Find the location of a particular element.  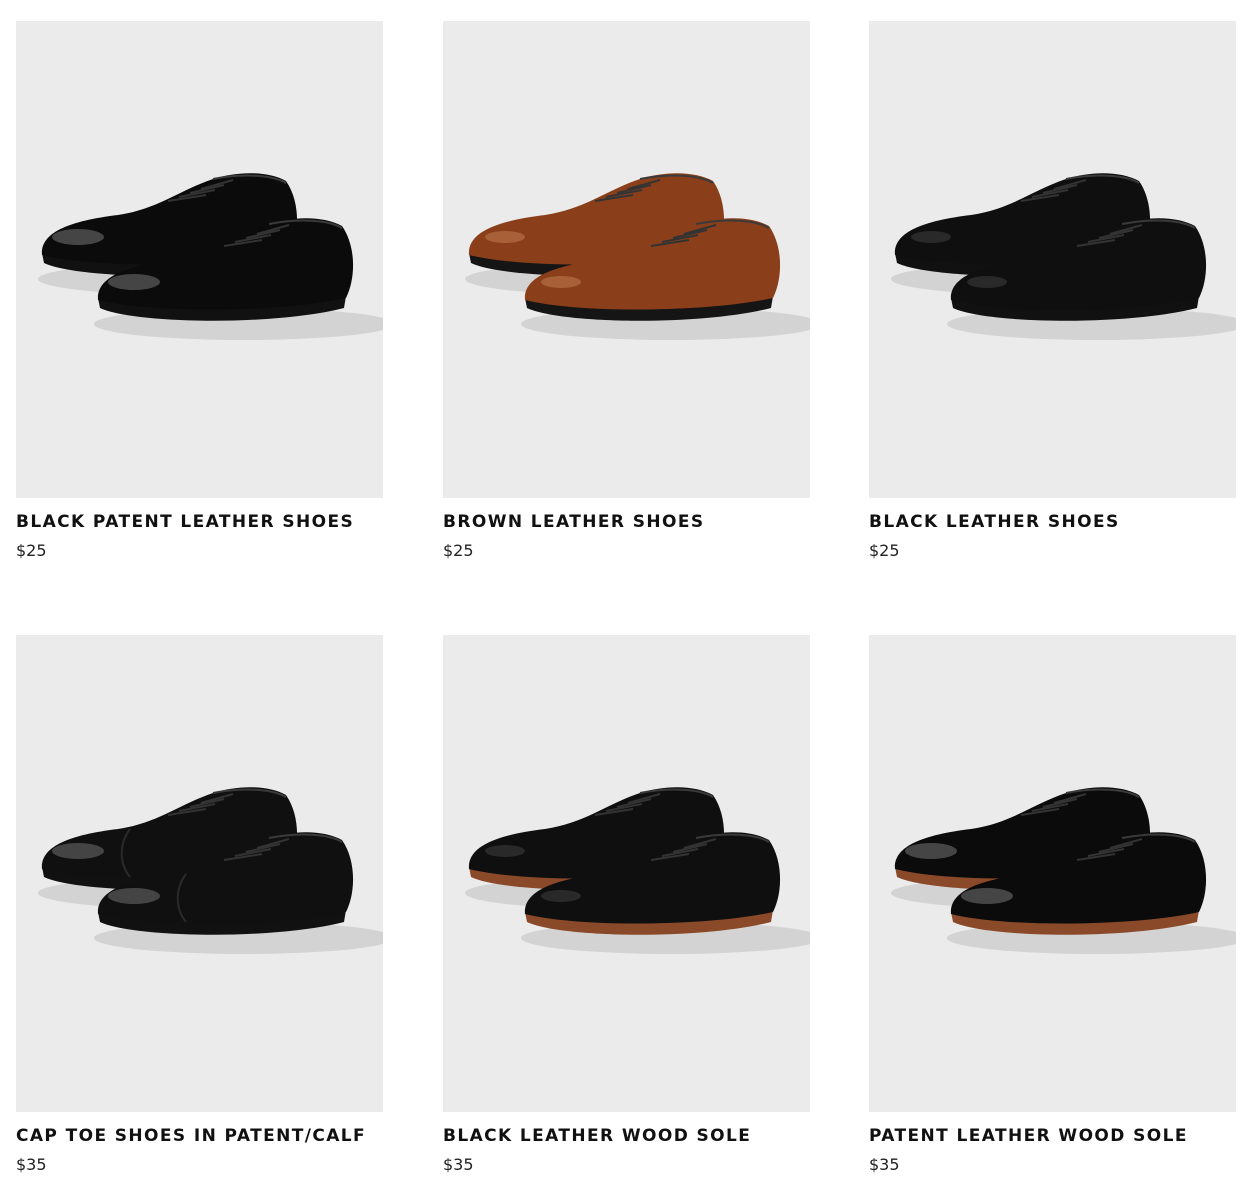

product-name: BLACK LEATHER WOOD SOLE is located at coordinates (626, 1136).